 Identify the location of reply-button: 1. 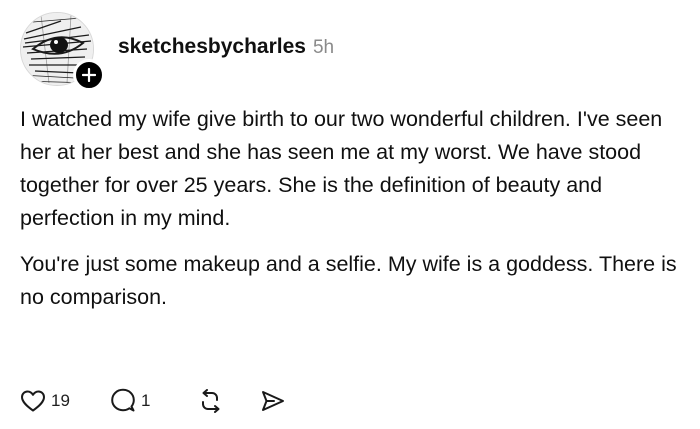
(154, 401).